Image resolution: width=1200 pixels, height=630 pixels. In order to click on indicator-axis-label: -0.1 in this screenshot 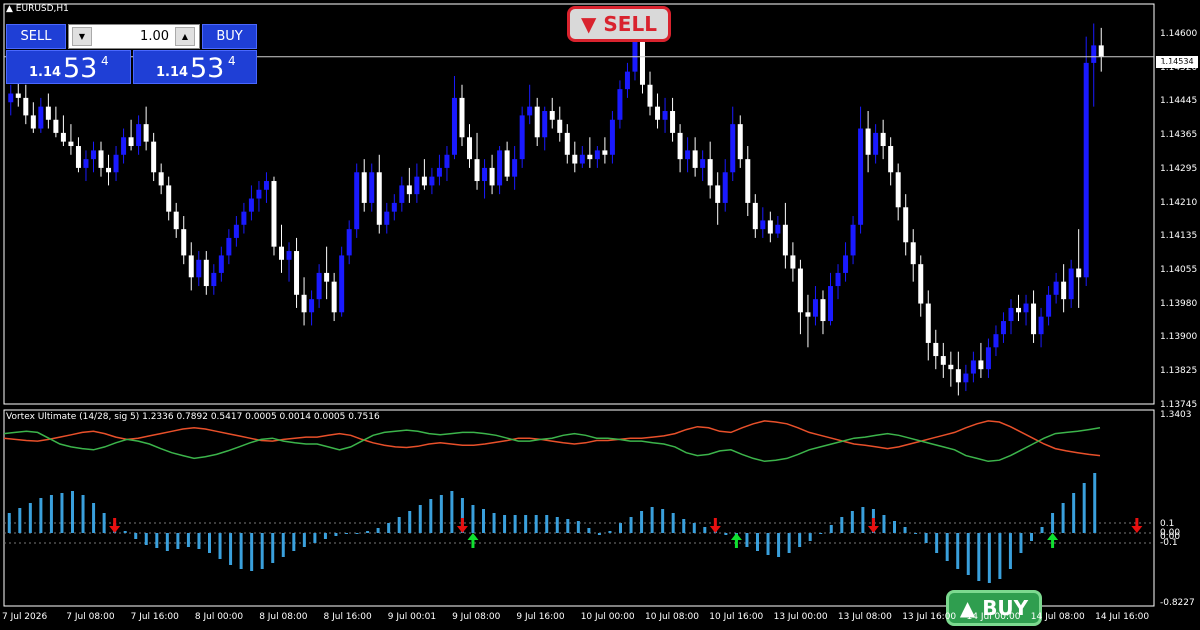, I will do `click(1169, 543)`.